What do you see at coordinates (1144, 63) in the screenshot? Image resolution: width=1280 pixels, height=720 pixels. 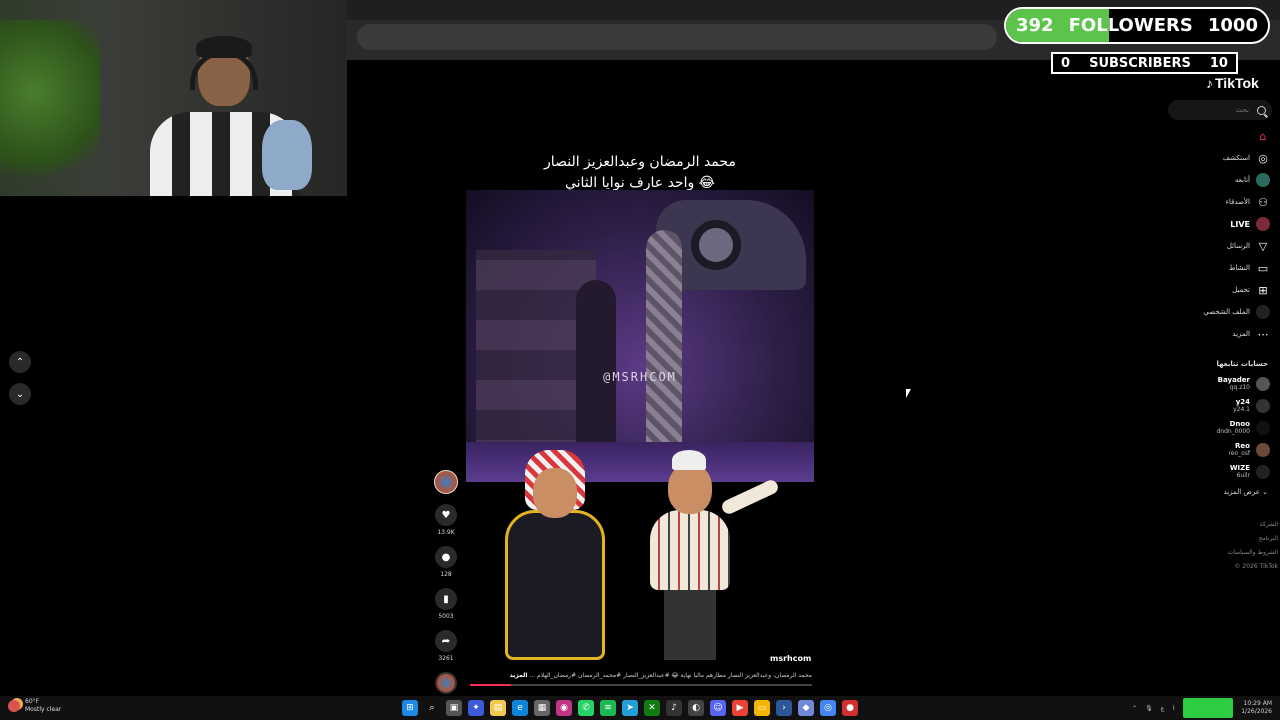 I see `subscribers-goal-widget: 0 SUBSCRIBERS 10` at bounding box center [1144, 63].